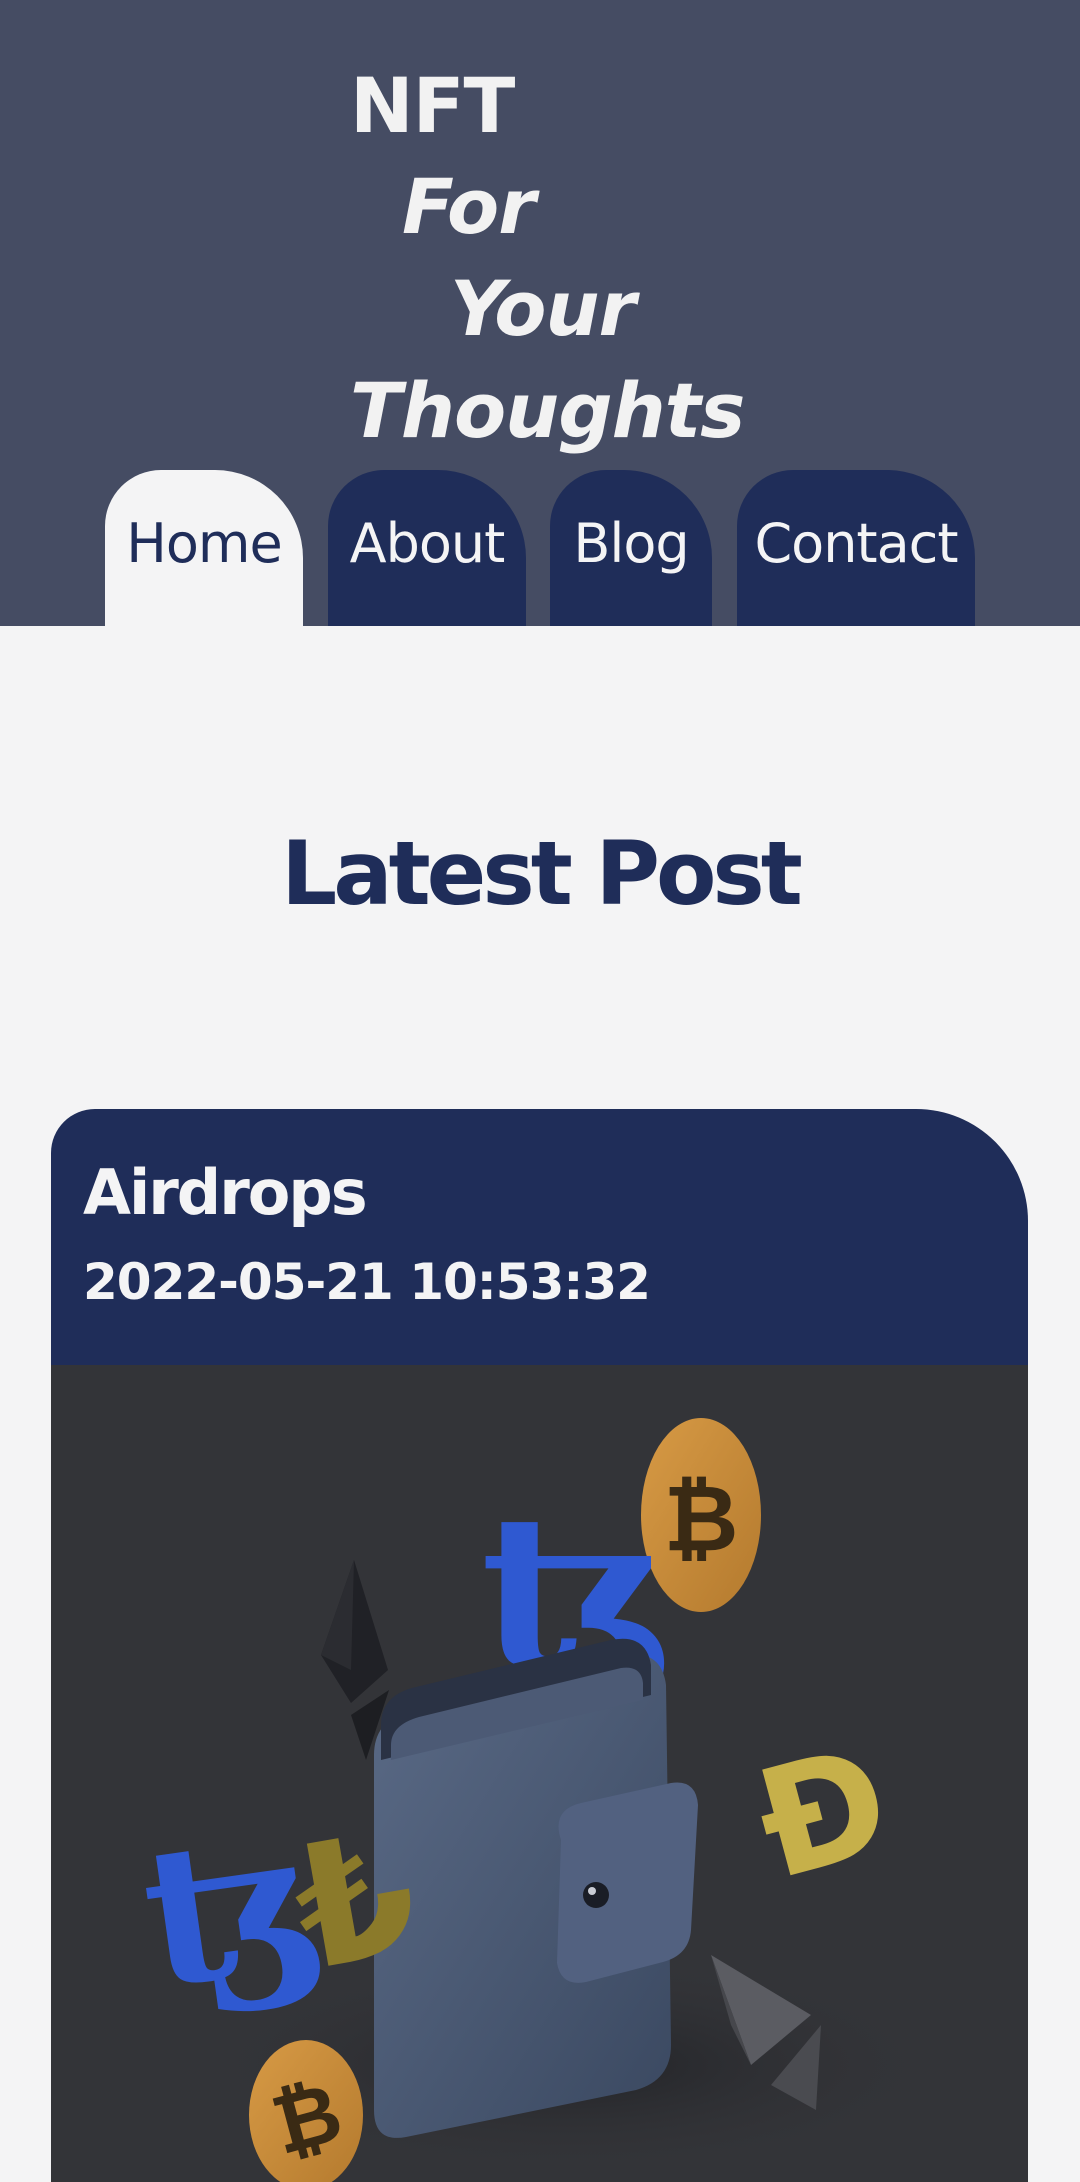 Image resolution: width=1080 pixels, height=2182 pixels. I want to click on logo-line-1: NFT, so click(432, 105).